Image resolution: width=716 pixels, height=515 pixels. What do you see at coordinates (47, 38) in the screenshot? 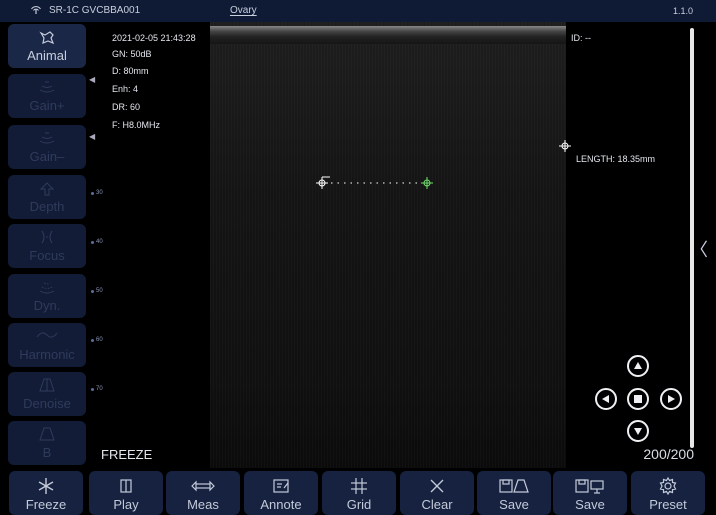
I see `animal-icon` at bounding box center [47, 38].